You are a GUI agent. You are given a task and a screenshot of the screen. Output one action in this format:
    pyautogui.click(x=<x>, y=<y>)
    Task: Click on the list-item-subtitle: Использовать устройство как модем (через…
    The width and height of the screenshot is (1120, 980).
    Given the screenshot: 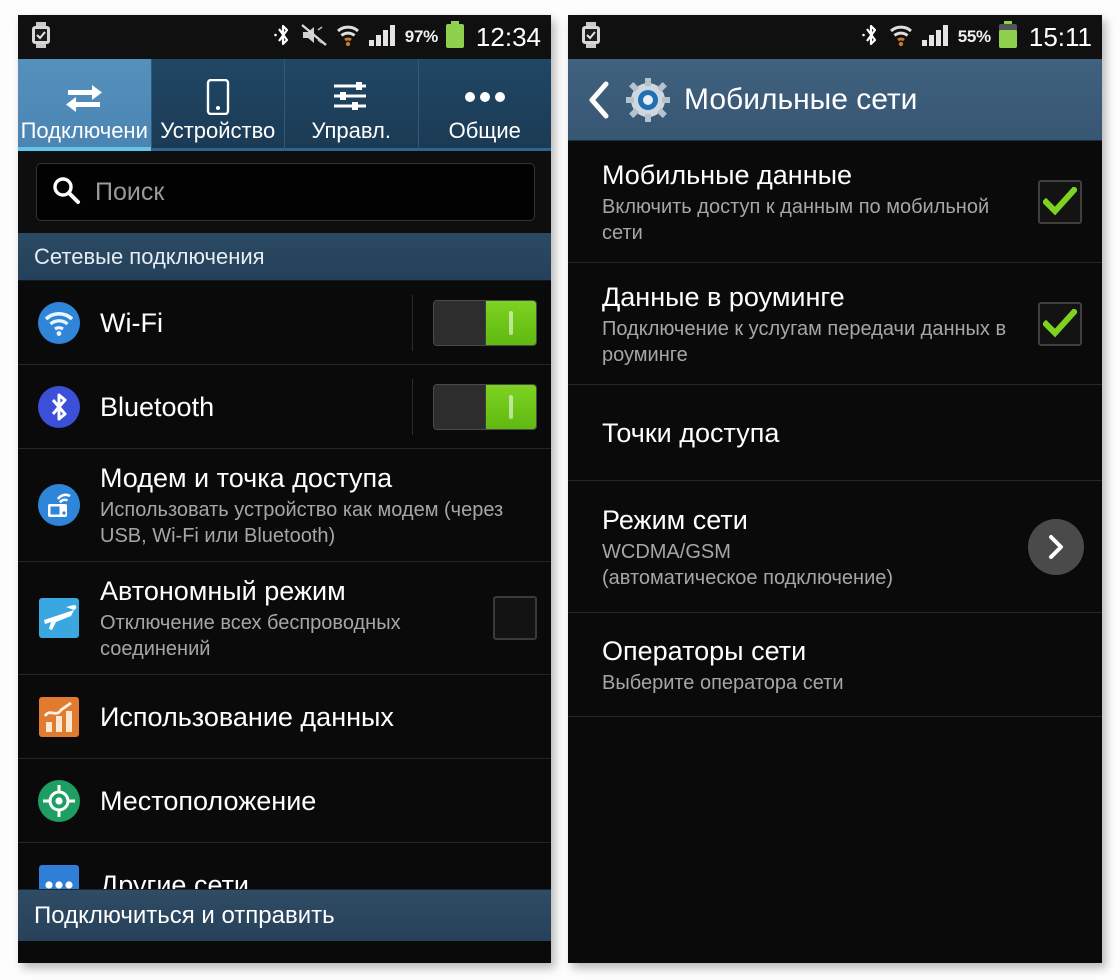 What is the action you would take?
    pyautogui.click(x=302, y=523)
    